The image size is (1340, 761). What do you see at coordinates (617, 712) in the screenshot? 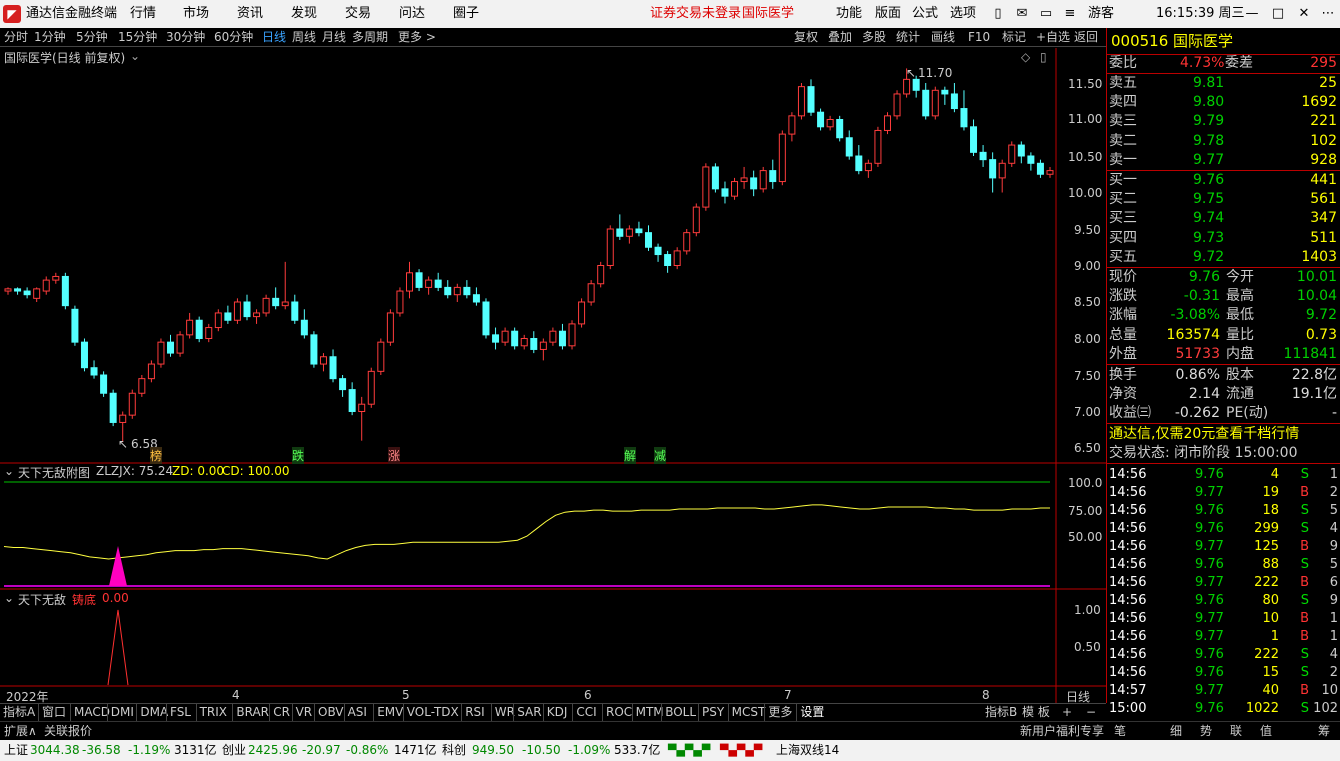
I see `indicator-tab: ROC` at bounding box center [617, 712].